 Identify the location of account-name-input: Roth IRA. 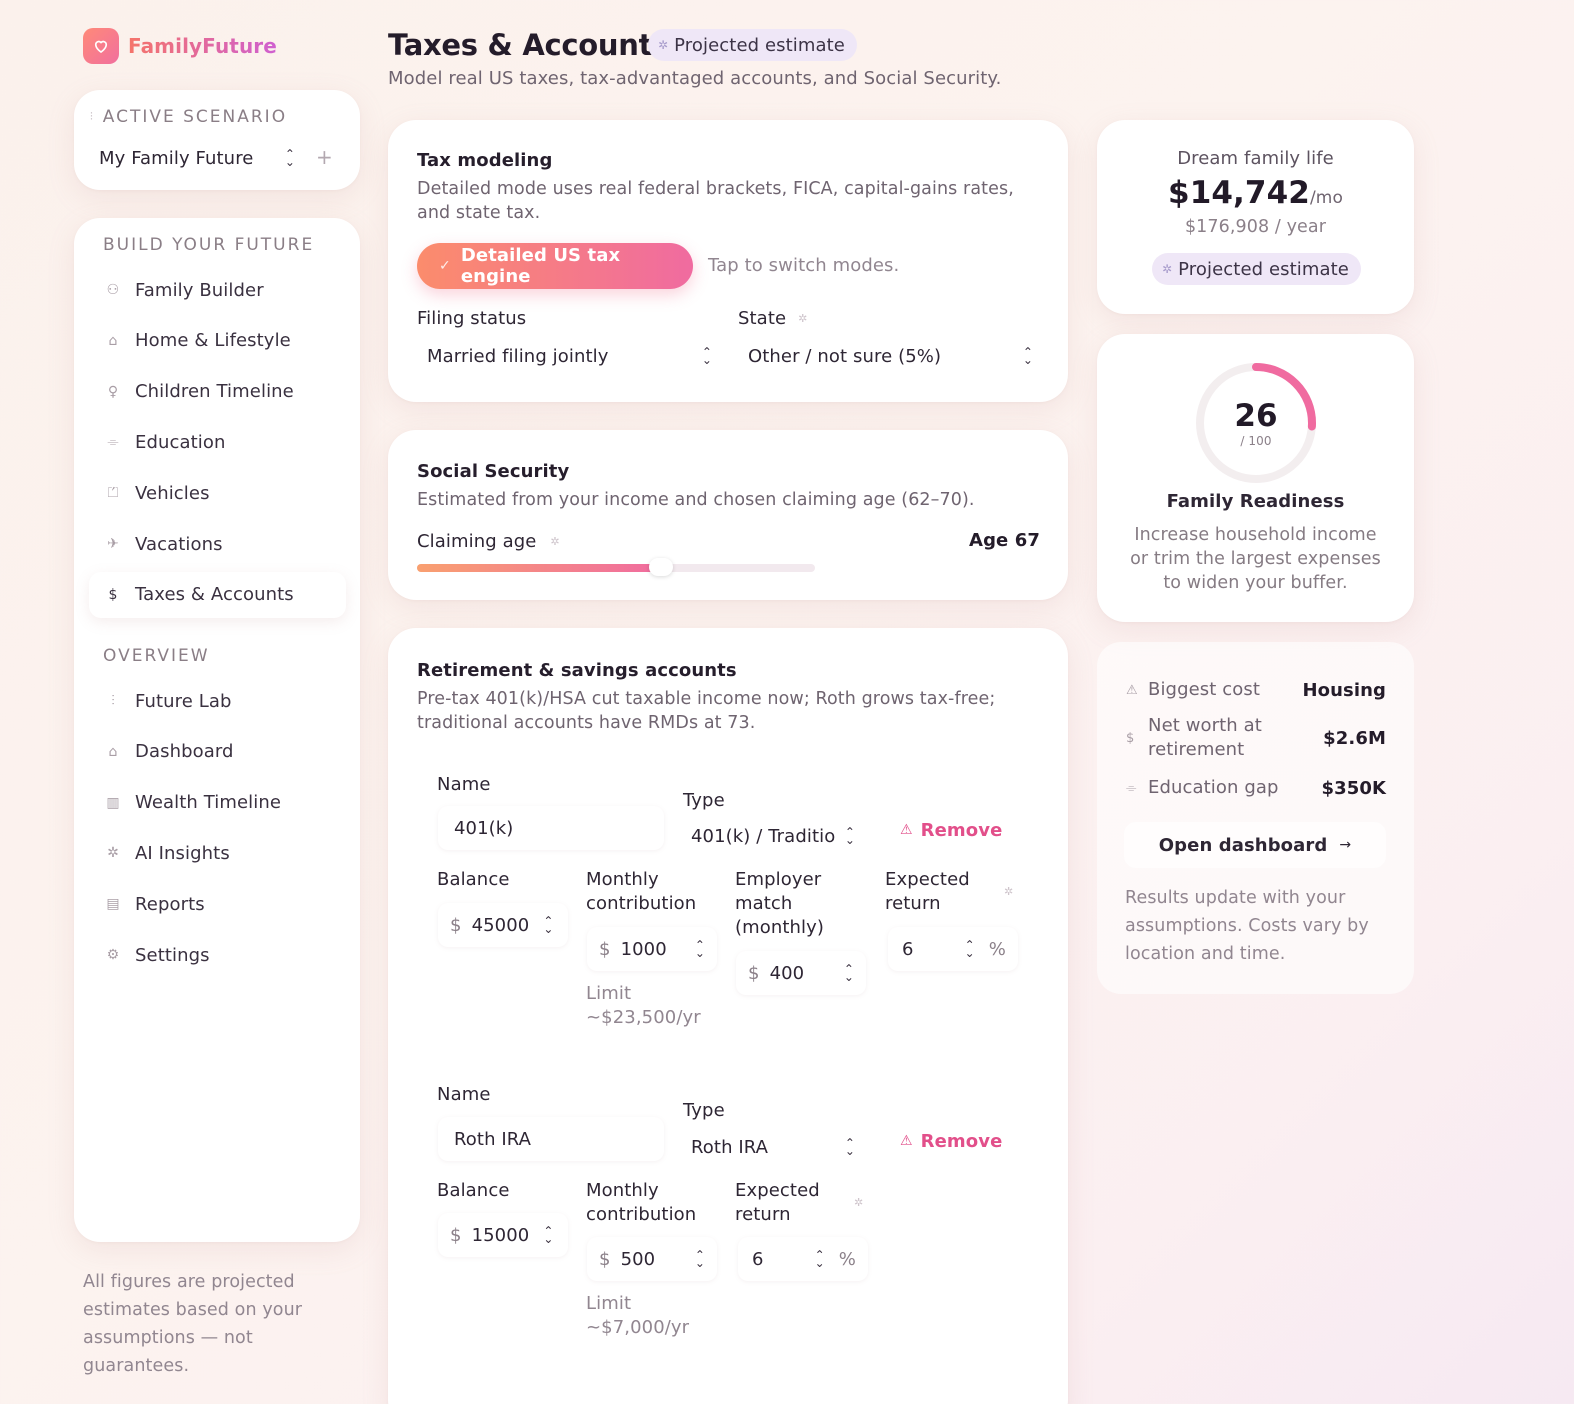
(551, 1139).